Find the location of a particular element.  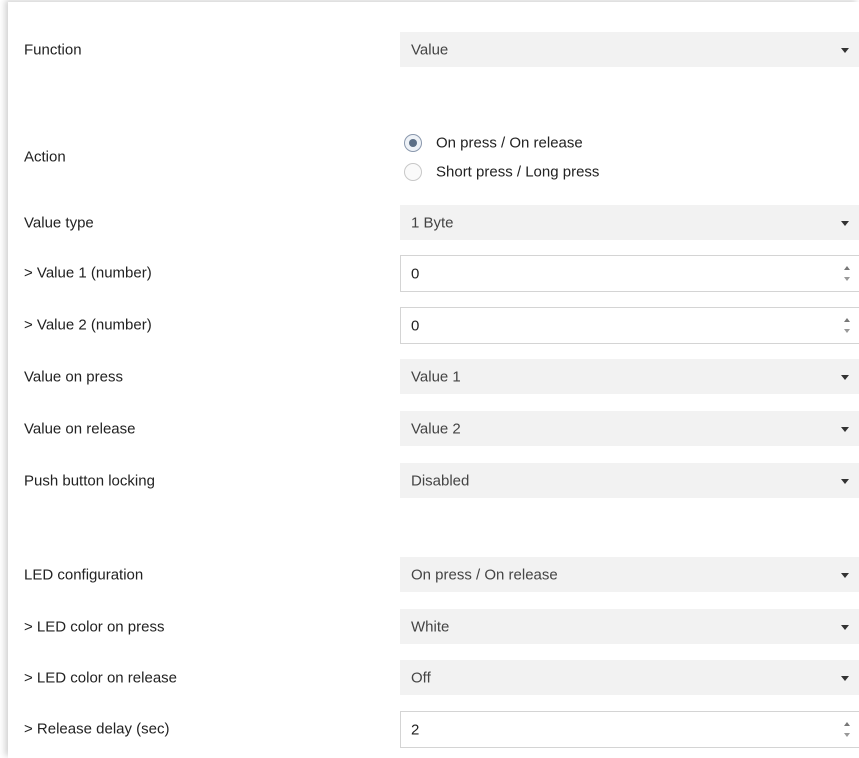

value2-value: 0 is located at coordinates (415, 325).